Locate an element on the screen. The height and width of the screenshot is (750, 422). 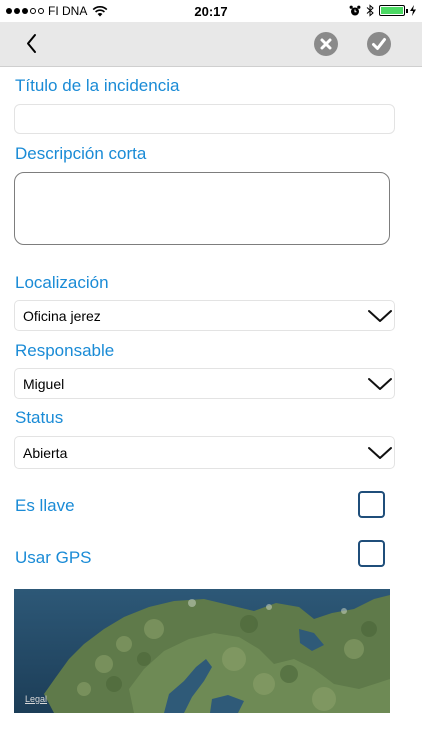
charging-icon is located at coordinates (413, 10).